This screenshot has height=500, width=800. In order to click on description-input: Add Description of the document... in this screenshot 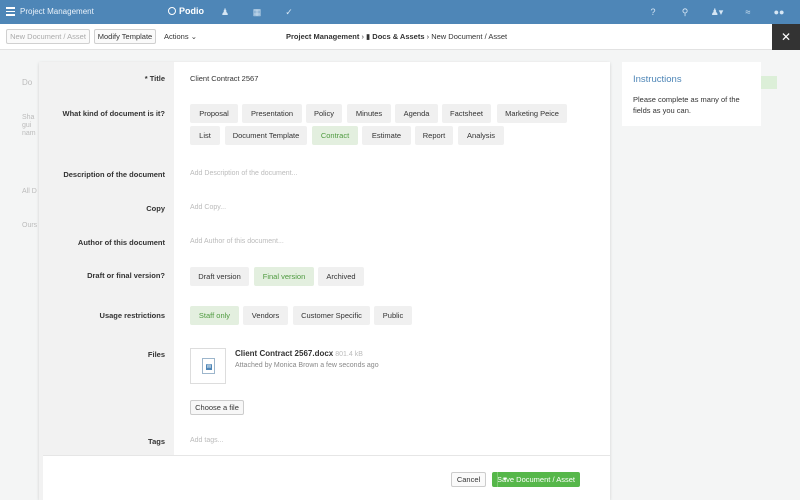, I will do `click(243, 173)`.